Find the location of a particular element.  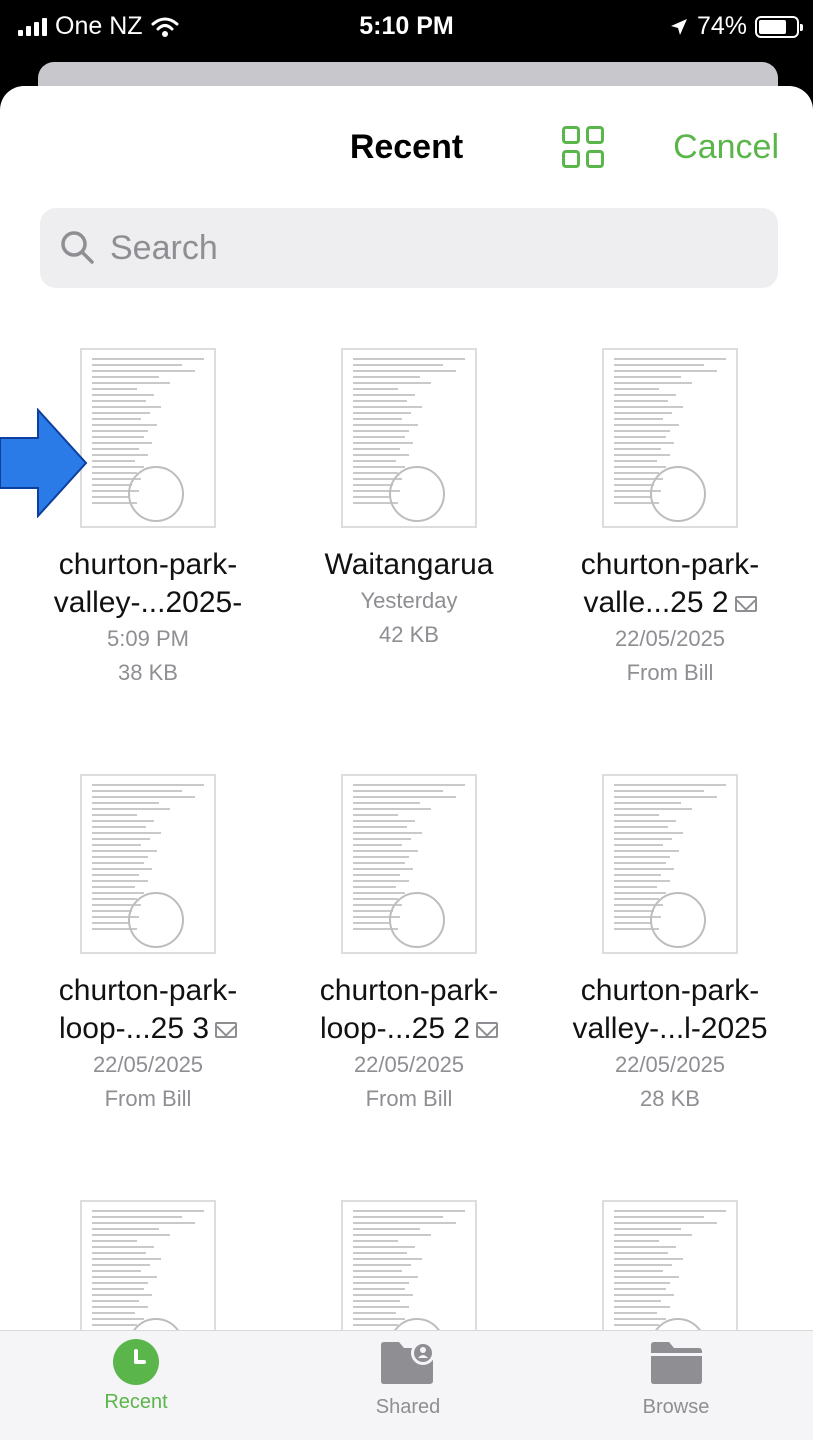

tab-shared: Shared is located at coordinates (408, 1379).